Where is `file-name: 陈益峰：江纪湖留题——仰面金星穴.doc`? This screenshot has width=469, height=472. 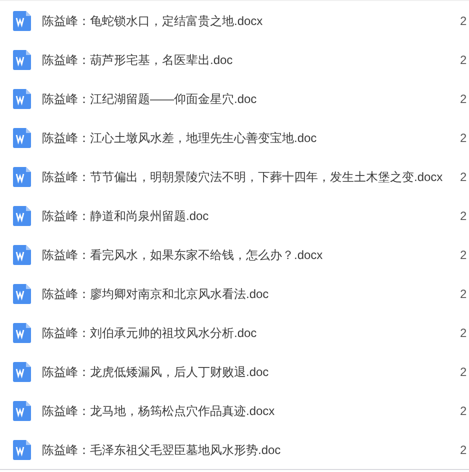
file-name: 陈益峰：江纪湖留题——仰面金星穴.doc is located at coordinates (149, 99).